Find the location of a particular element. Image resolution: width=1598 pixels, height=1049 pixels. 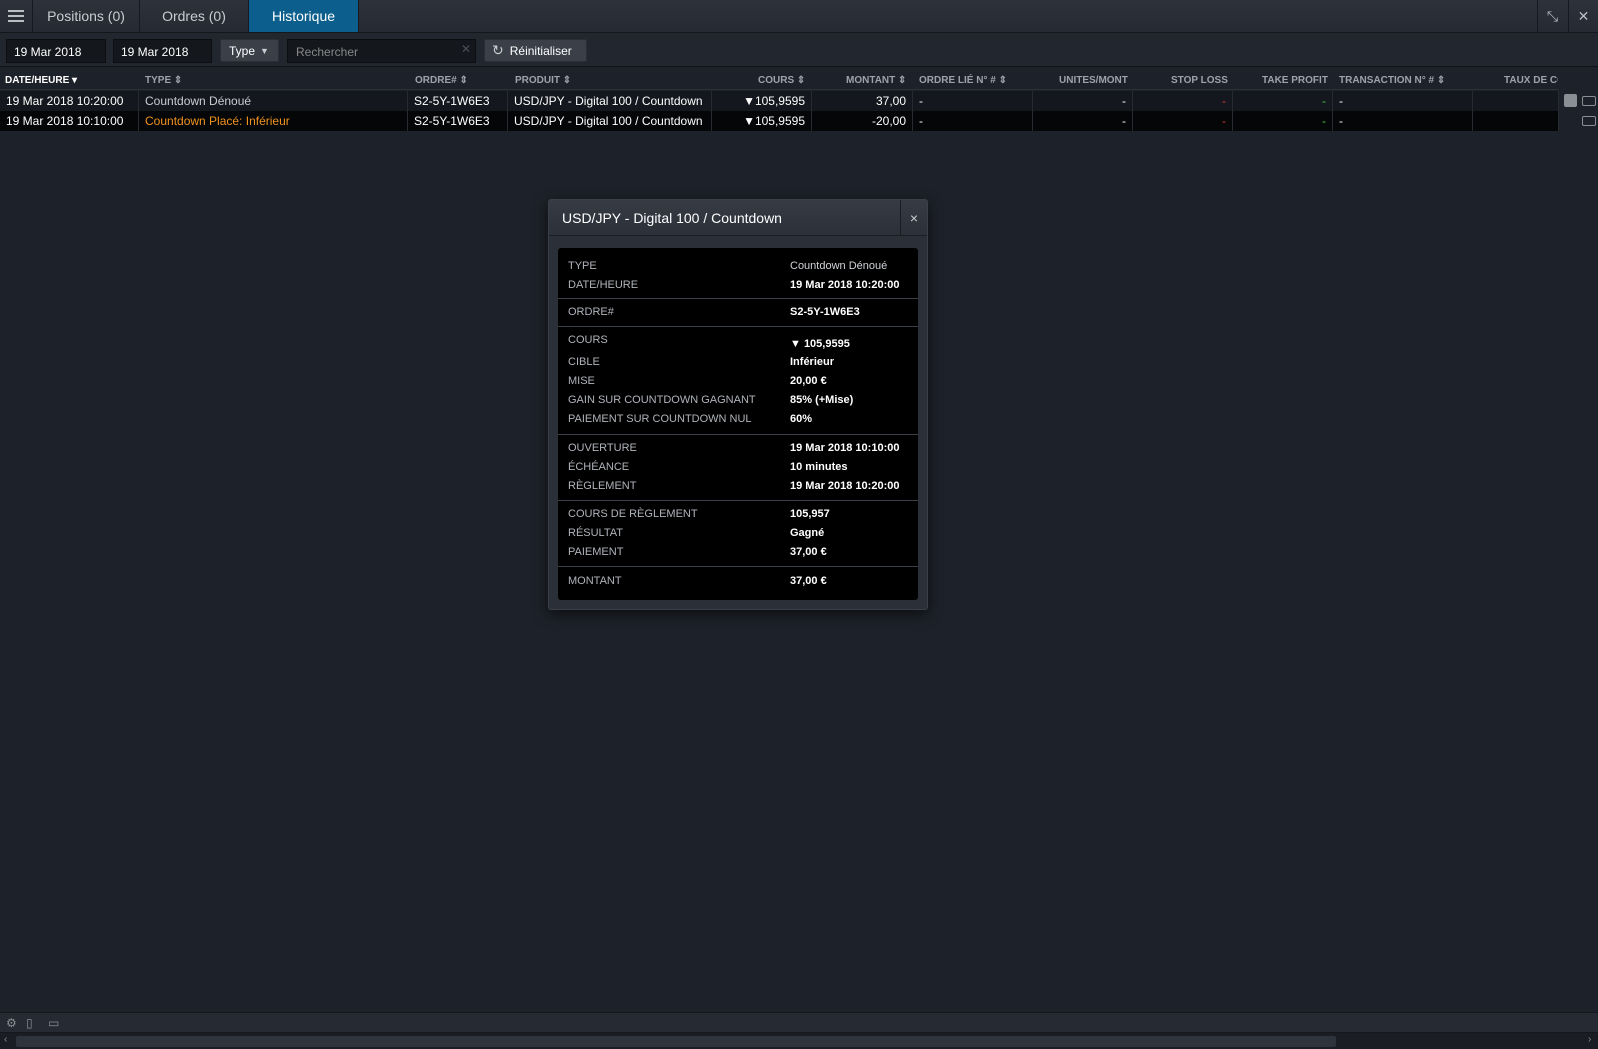

value-target: Inférieur is located at coordinates (812, 362).